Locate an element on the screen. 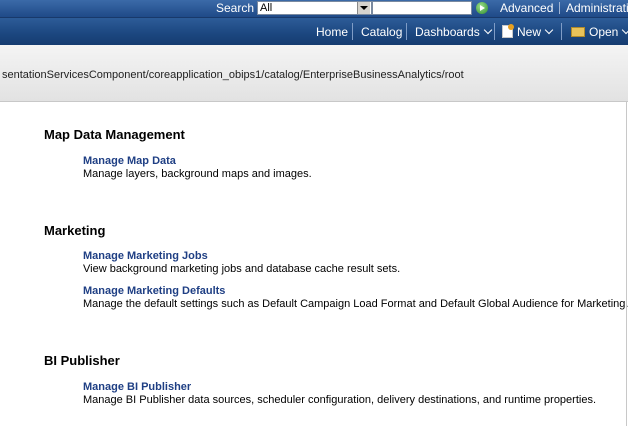 Image resolution: width=628 pixels, height=426 pixels. administration-link: Administratio is located at coordinates (597, 8).